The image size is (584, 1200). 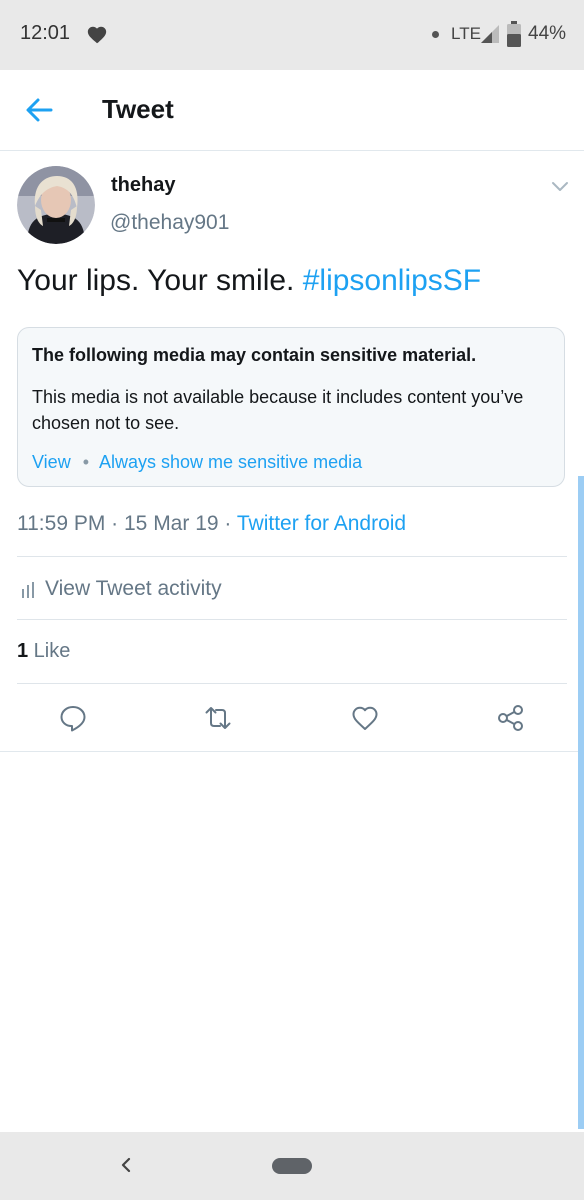 I want to click on user-name: thehay, so click(x=143, y=185).